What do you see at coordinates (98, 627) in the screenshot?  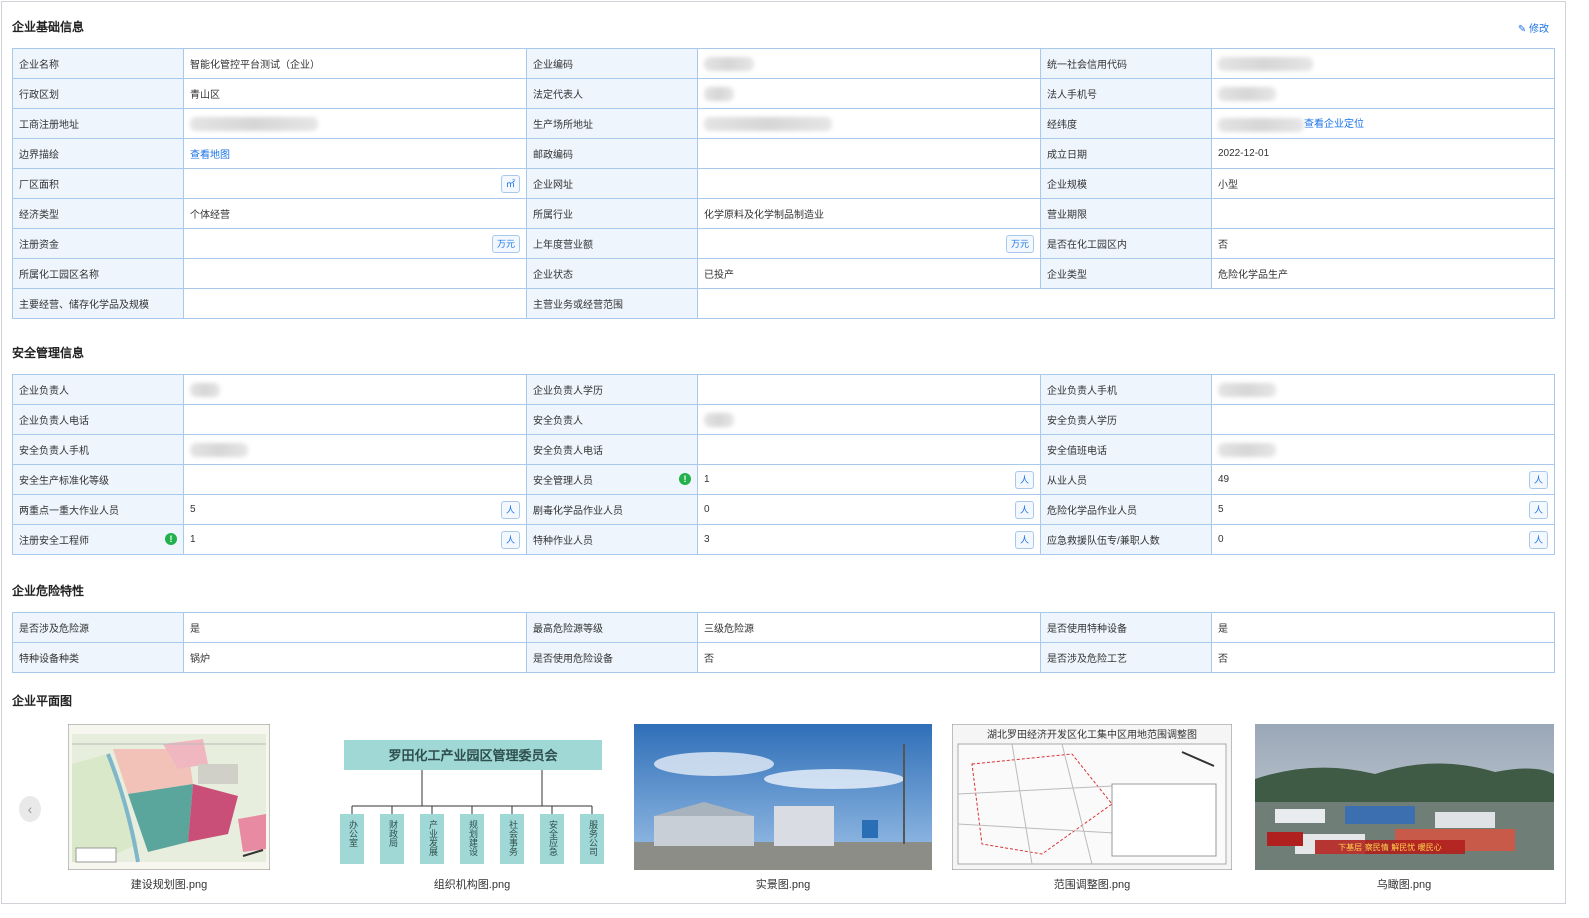 I see `field-label: 是否涉及危险源` at bounding box center [98, 627].